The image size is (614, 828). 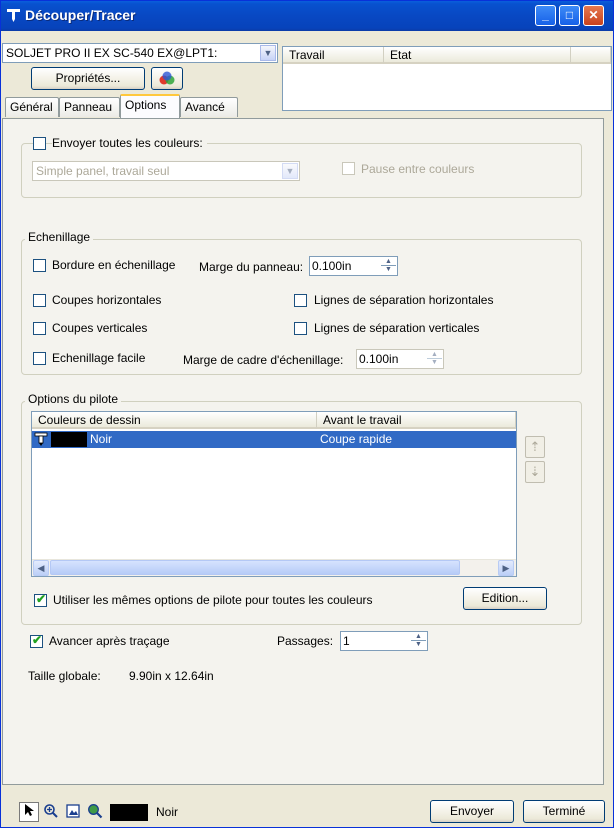 What do you see at coordinates (535, 447) in the screenshot?
I see `move-up-button: ⇡` at bounding box center [535, 447].